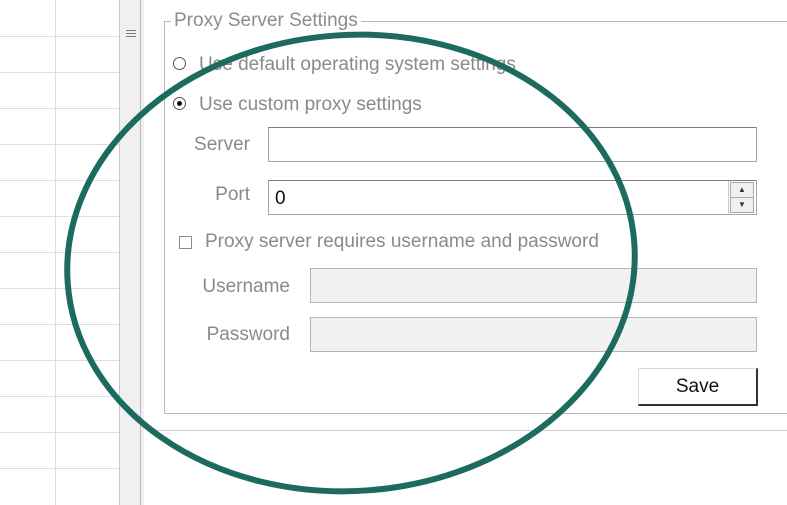  I want to click on custom-settings-label: Use custom proxy settings, so click(310, 105).